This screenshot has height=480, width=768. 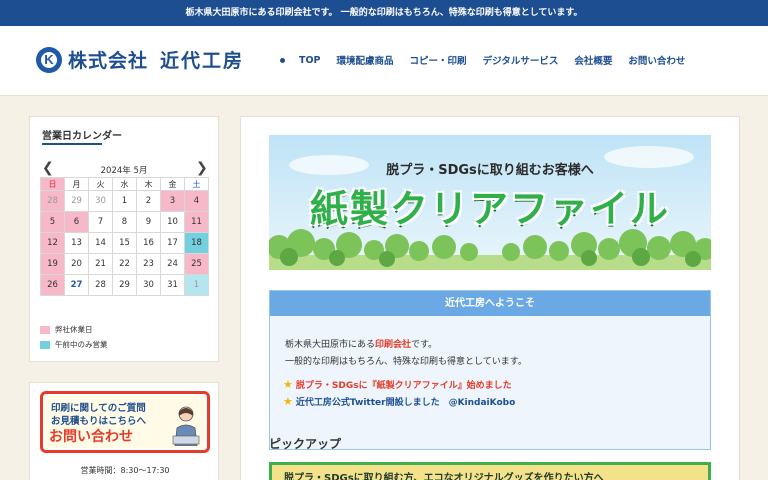 What do you see at coordinates (196, 264) in the screenshot?
I see `calendar-day: 25` at bounding box center [196, 264].